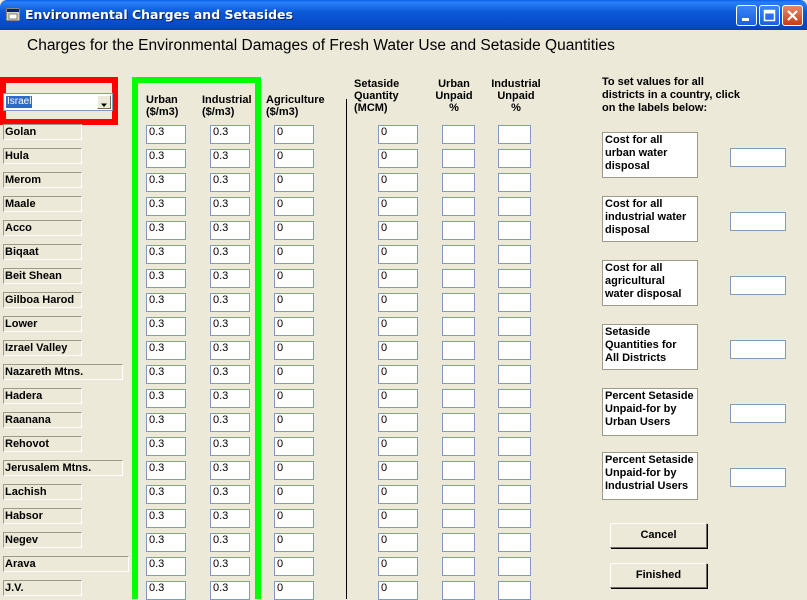  What do you see at coordinates (650, 219) in the screenshot?
I see `set-all-label-button: Cost for all industrial water disposal` at bounding box center [650, 219].